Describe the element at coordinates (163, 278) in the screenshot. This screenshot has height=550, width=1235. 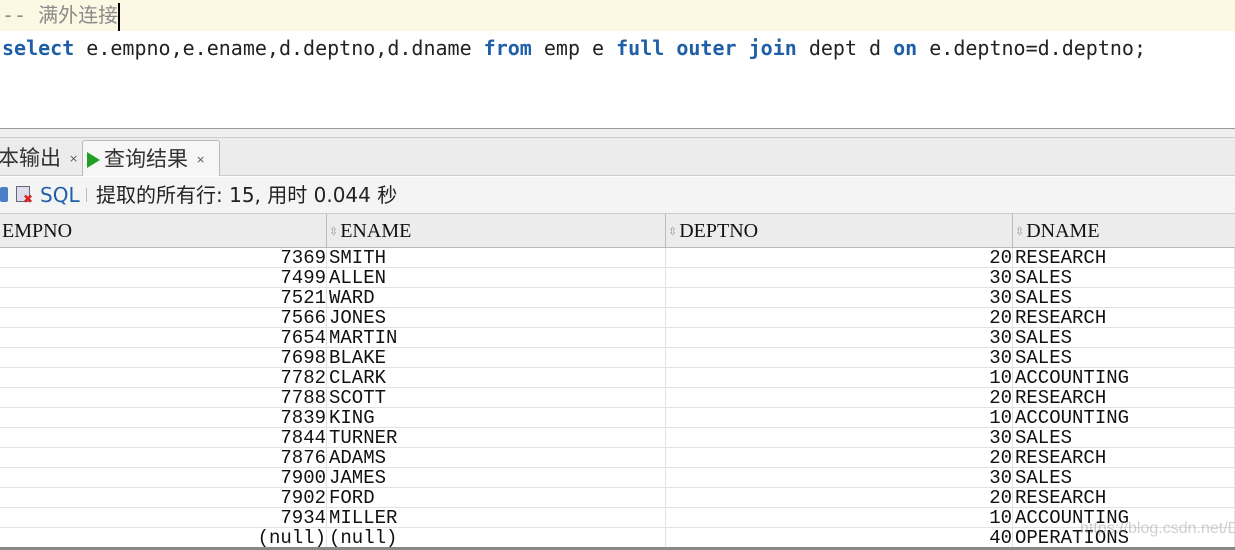
I see `cell-empno: 7499` at that location.